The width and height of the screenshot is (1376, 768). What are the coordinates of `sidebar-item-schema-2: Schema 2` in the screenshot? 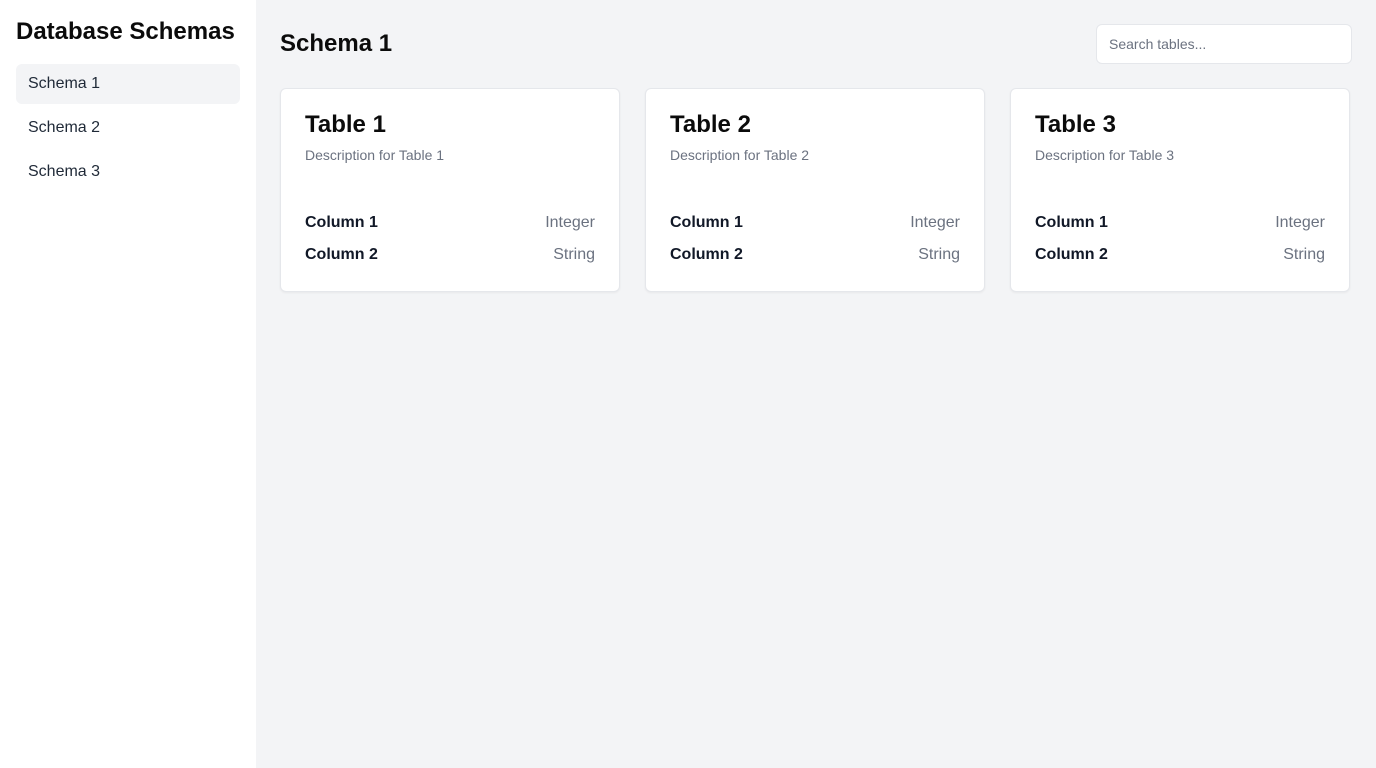 It's located at (128, 128).